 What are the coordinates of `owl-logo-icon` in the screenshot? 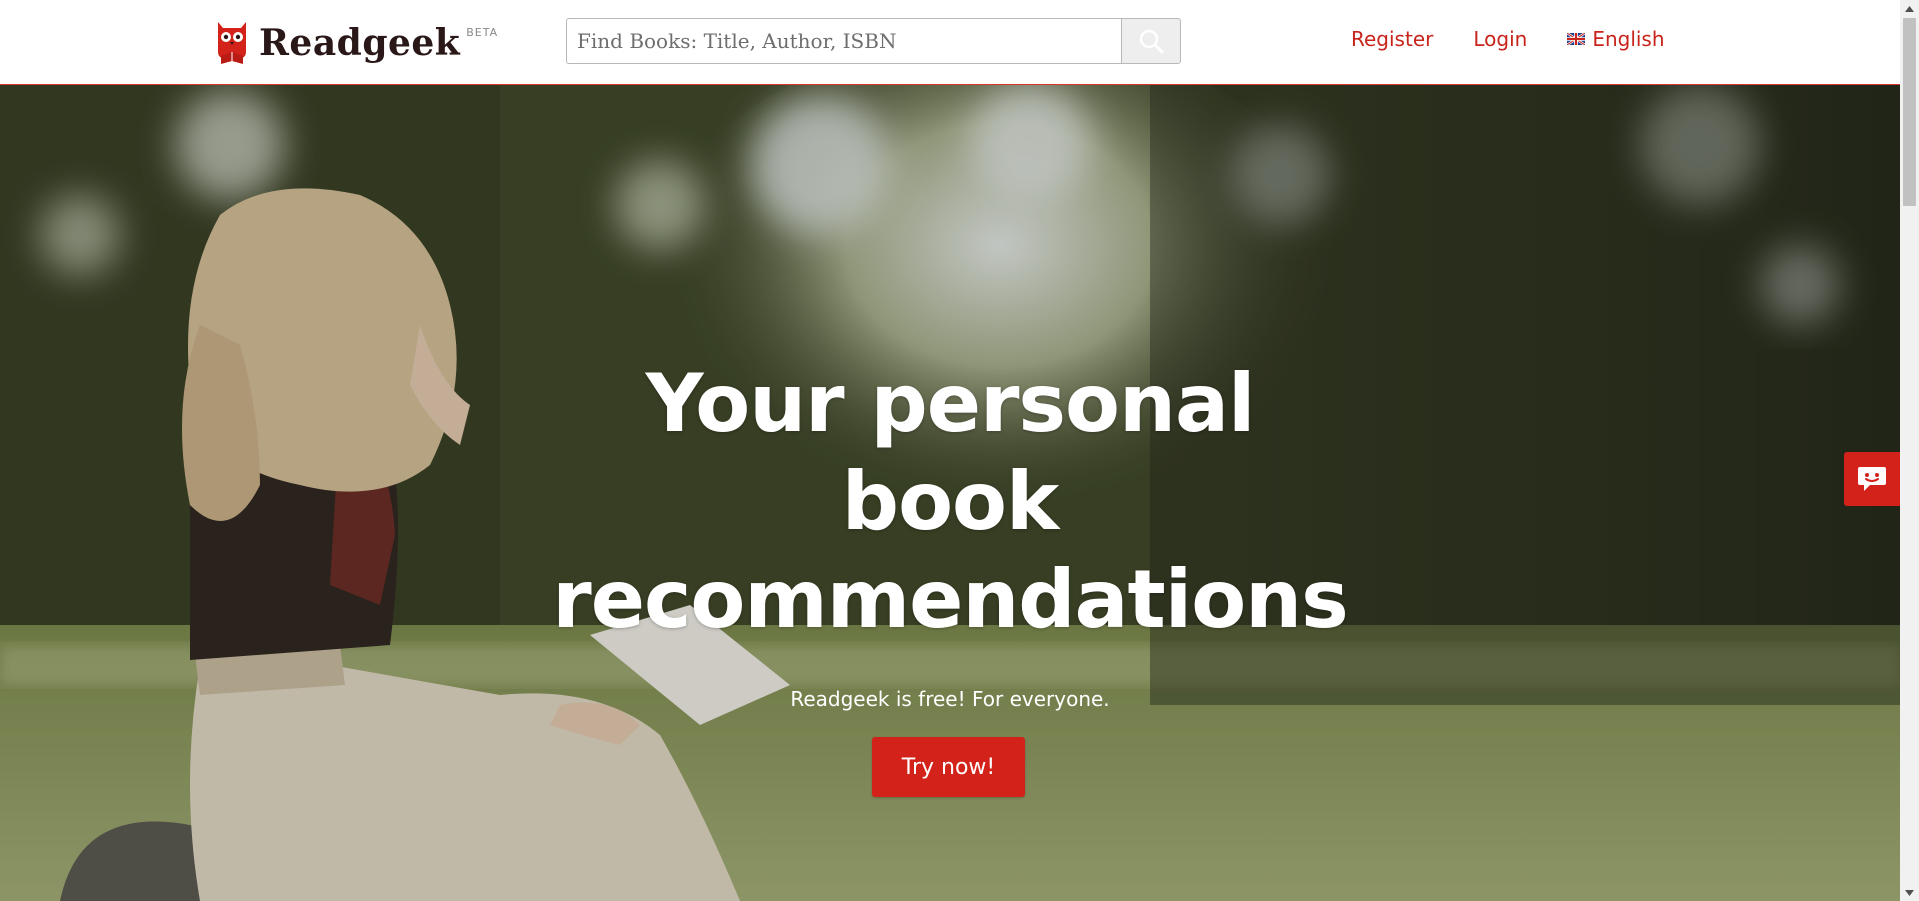 It's located at (232, 43).